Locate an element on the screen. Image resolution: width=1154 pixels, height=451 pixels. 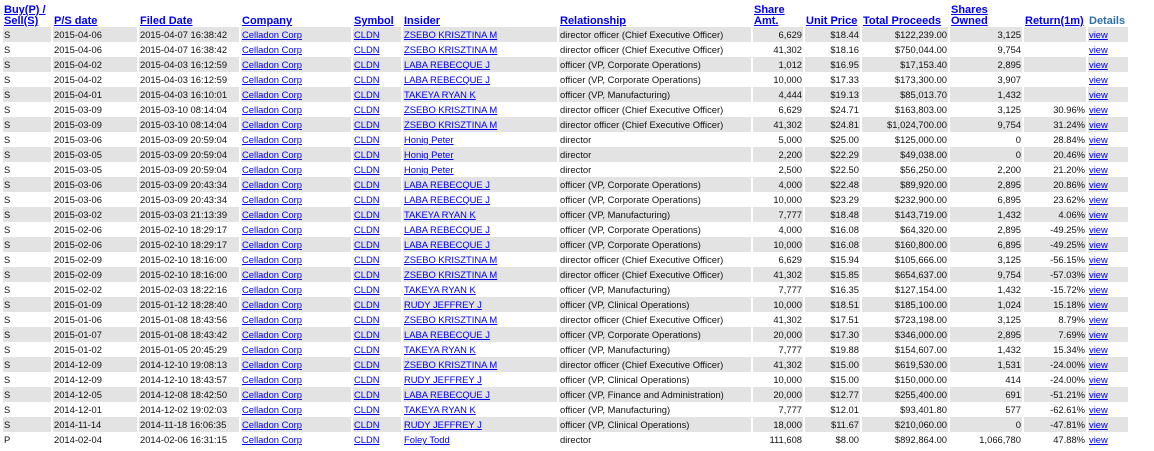
sort-link-unit-price: Unit Price is located at coordinates (831, 21).